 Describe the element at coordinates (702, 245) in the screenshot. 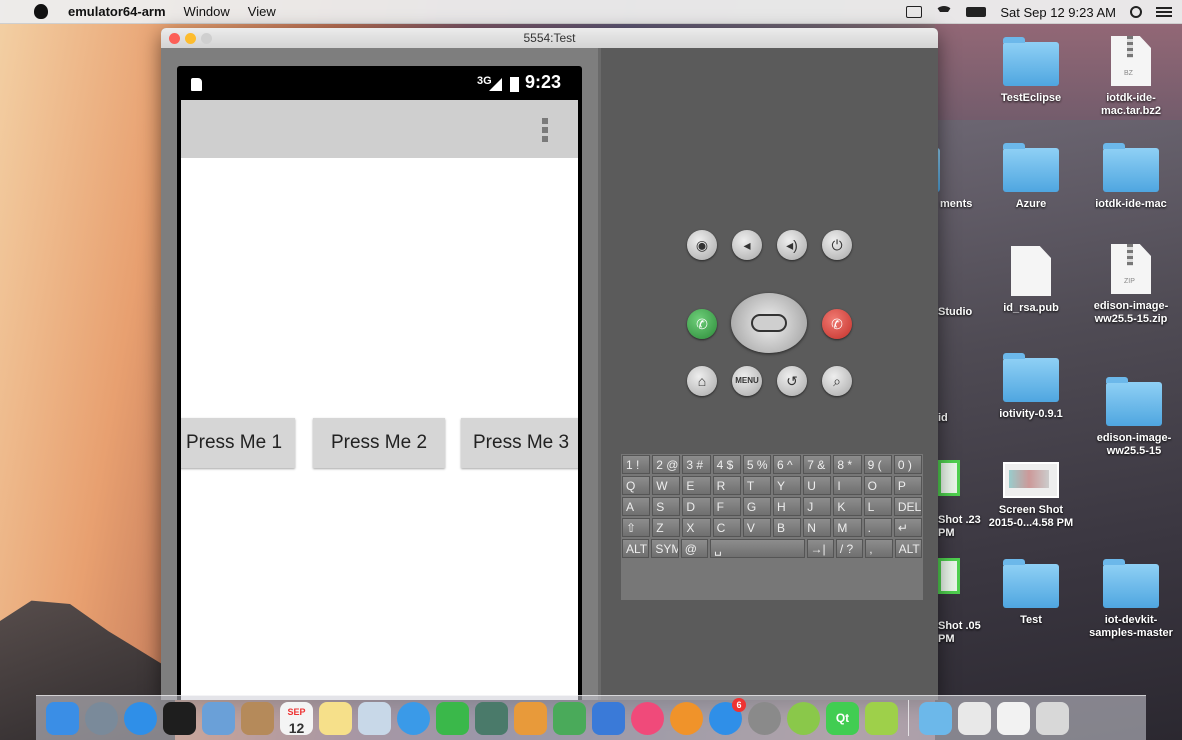

I see `camera-icon: ◉` at that location.